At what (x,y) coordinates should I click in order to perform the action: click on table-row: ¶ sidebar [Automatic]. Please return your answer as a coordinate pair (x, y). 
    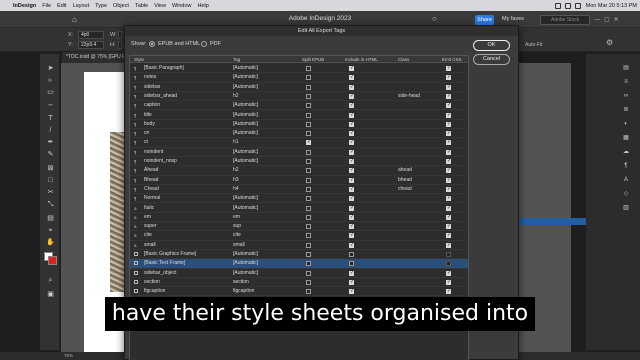
    Looking at the image, I should click on (299, 87).